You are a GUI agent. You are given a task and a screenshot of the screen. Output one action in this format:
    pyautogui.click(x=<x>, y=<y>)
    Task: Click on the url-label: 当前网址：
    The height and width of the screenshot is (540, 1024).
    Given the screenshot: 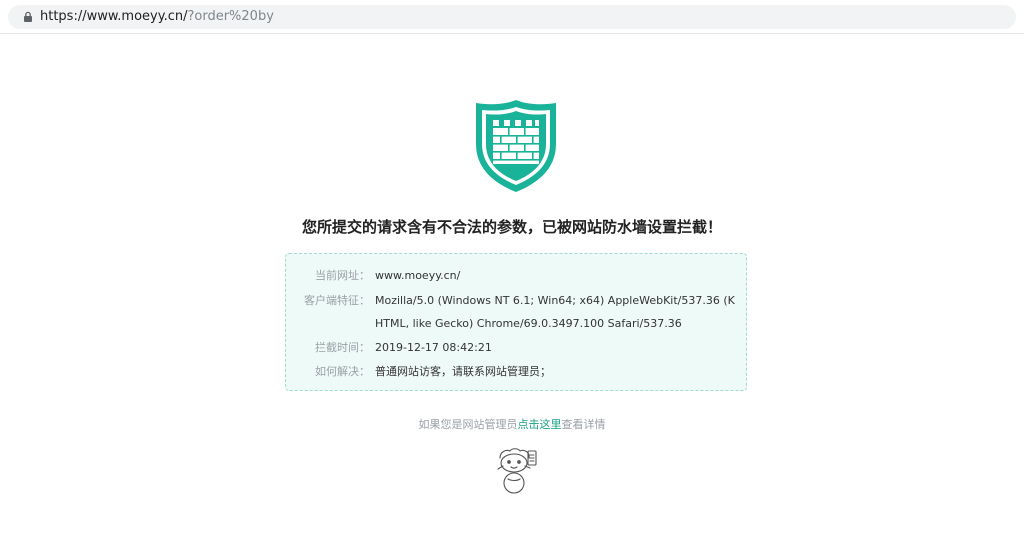 What is the action you would take?
    pyautogui.click(x=342, y=275)
    